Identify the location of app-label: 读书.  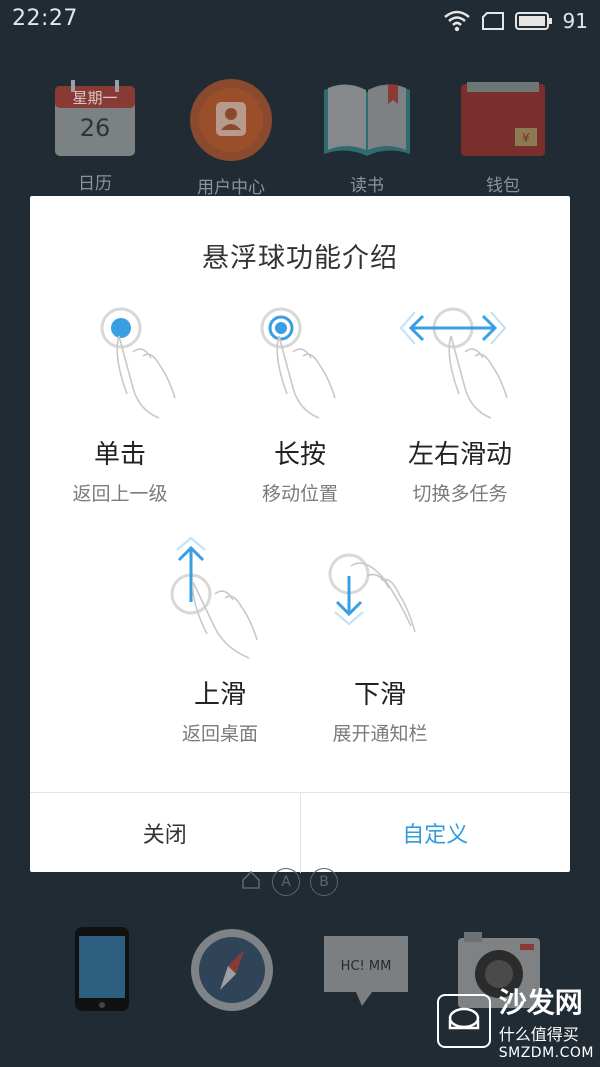
(367, 186).